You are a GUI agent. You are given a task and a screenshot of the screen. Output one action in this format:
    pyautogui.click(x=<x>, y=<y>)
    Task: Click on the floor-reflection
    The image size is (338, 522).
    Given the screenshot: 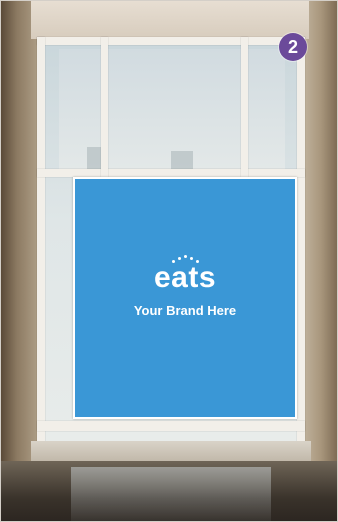 What is the action you would take?
    pyautogui.click(x=171, y=494)
    